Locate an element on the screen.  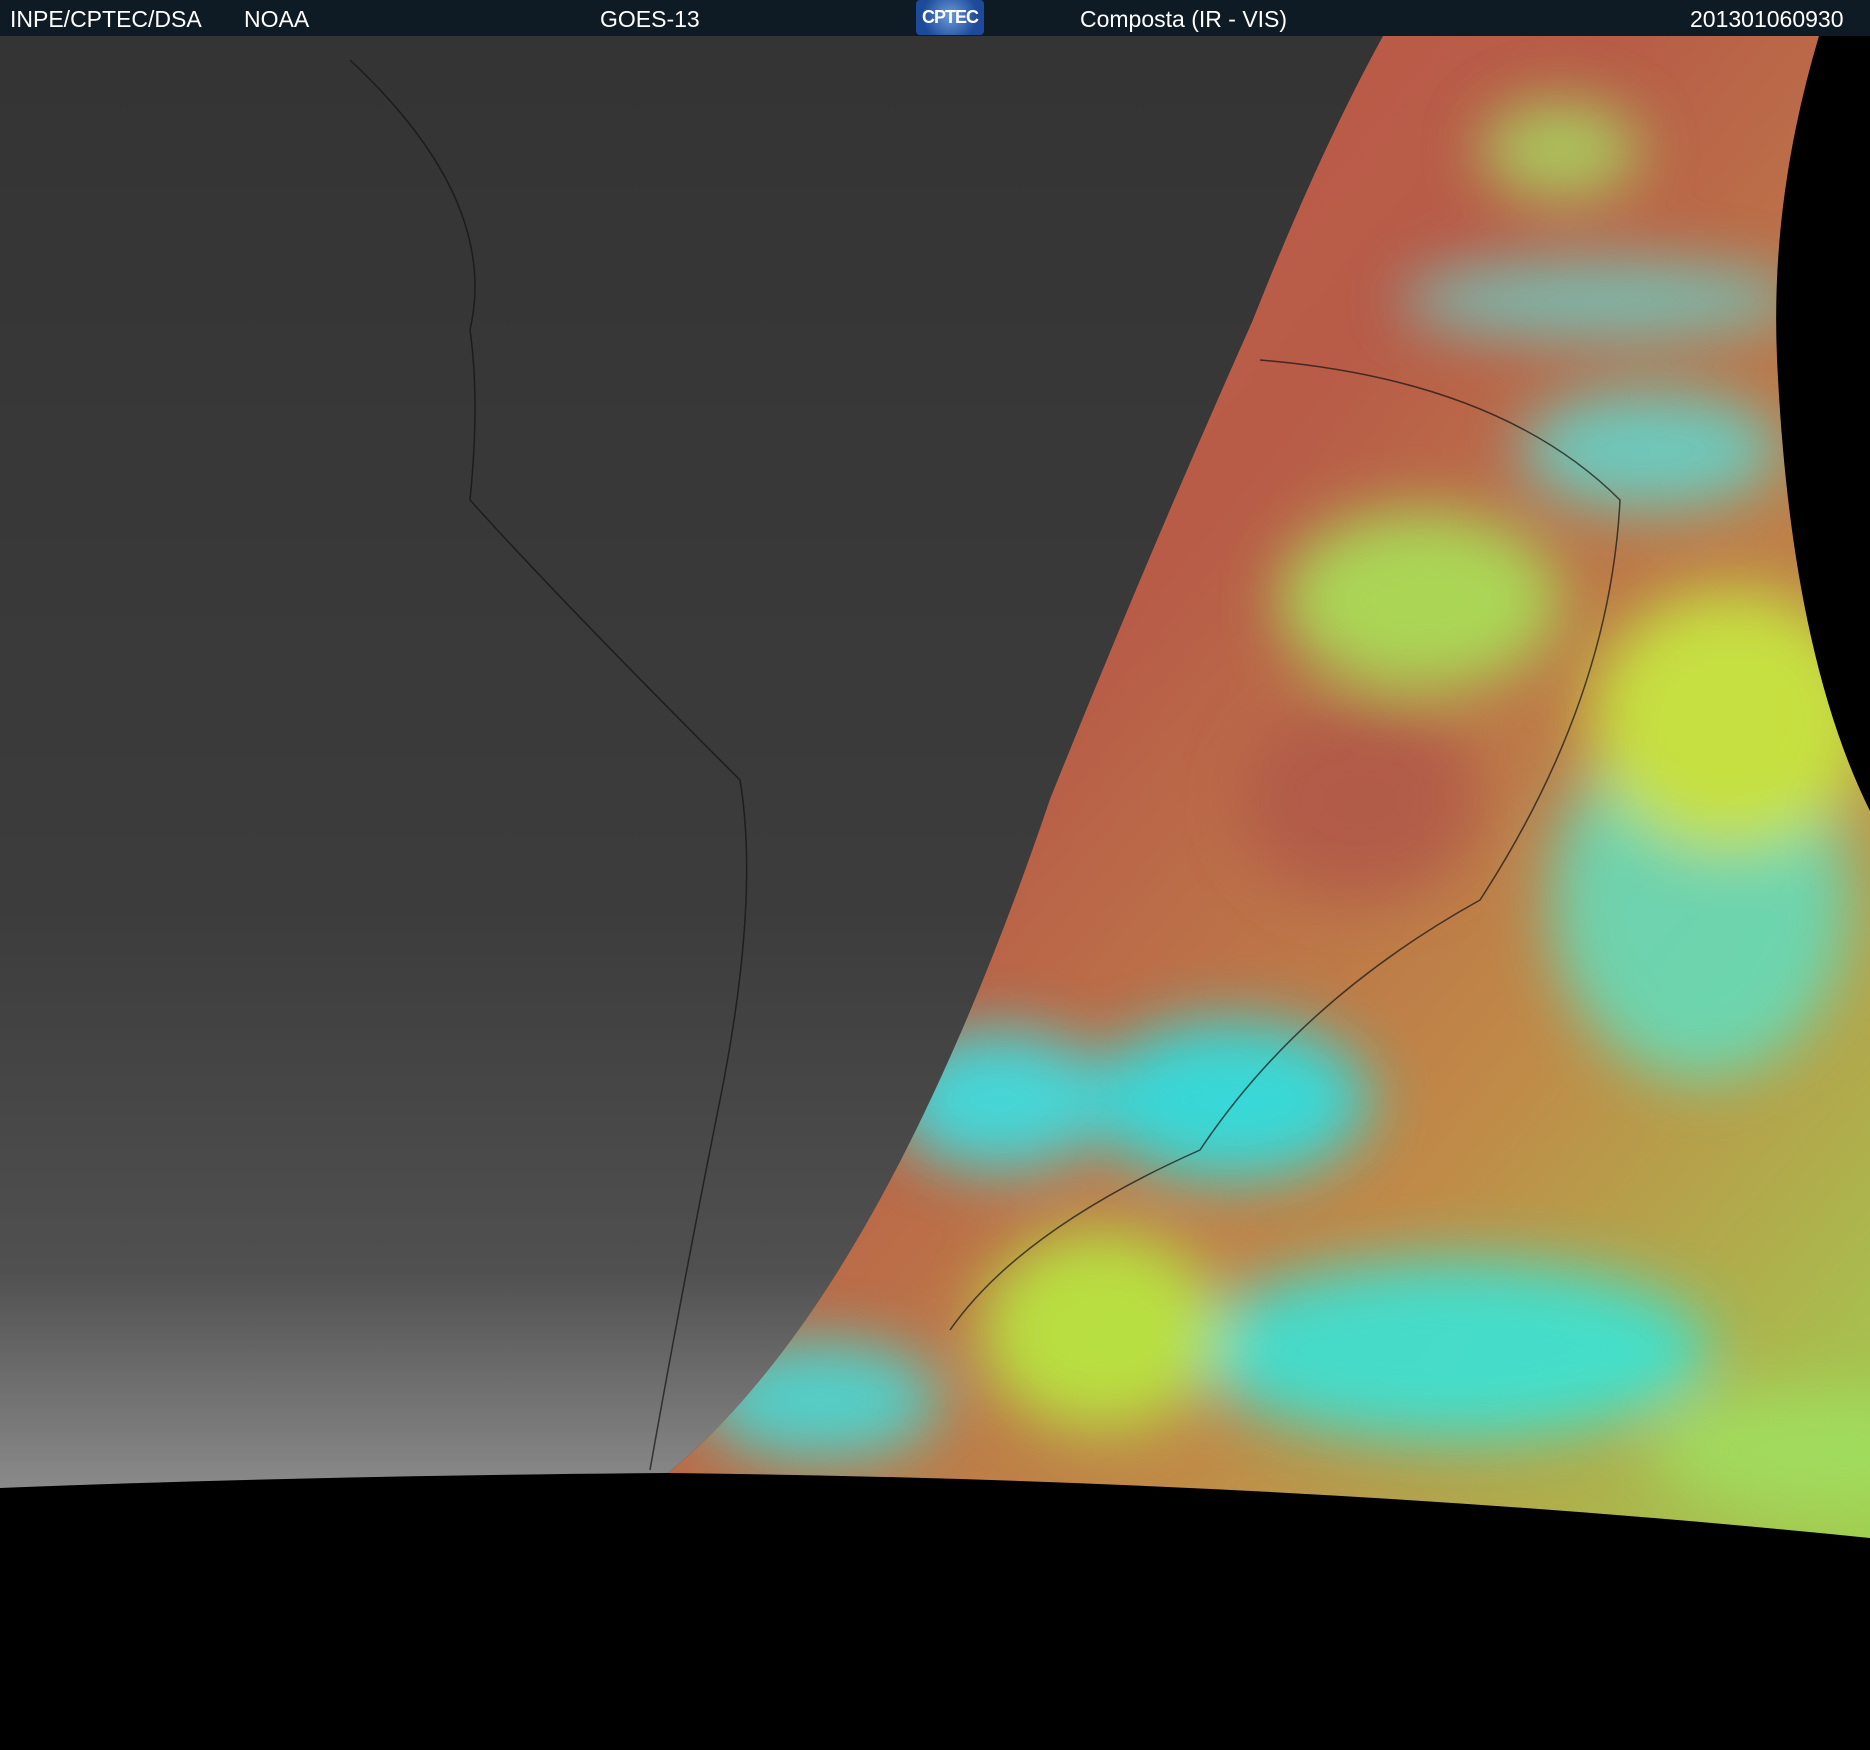
partner-label: NOAA is located at coordinates (277, 19).